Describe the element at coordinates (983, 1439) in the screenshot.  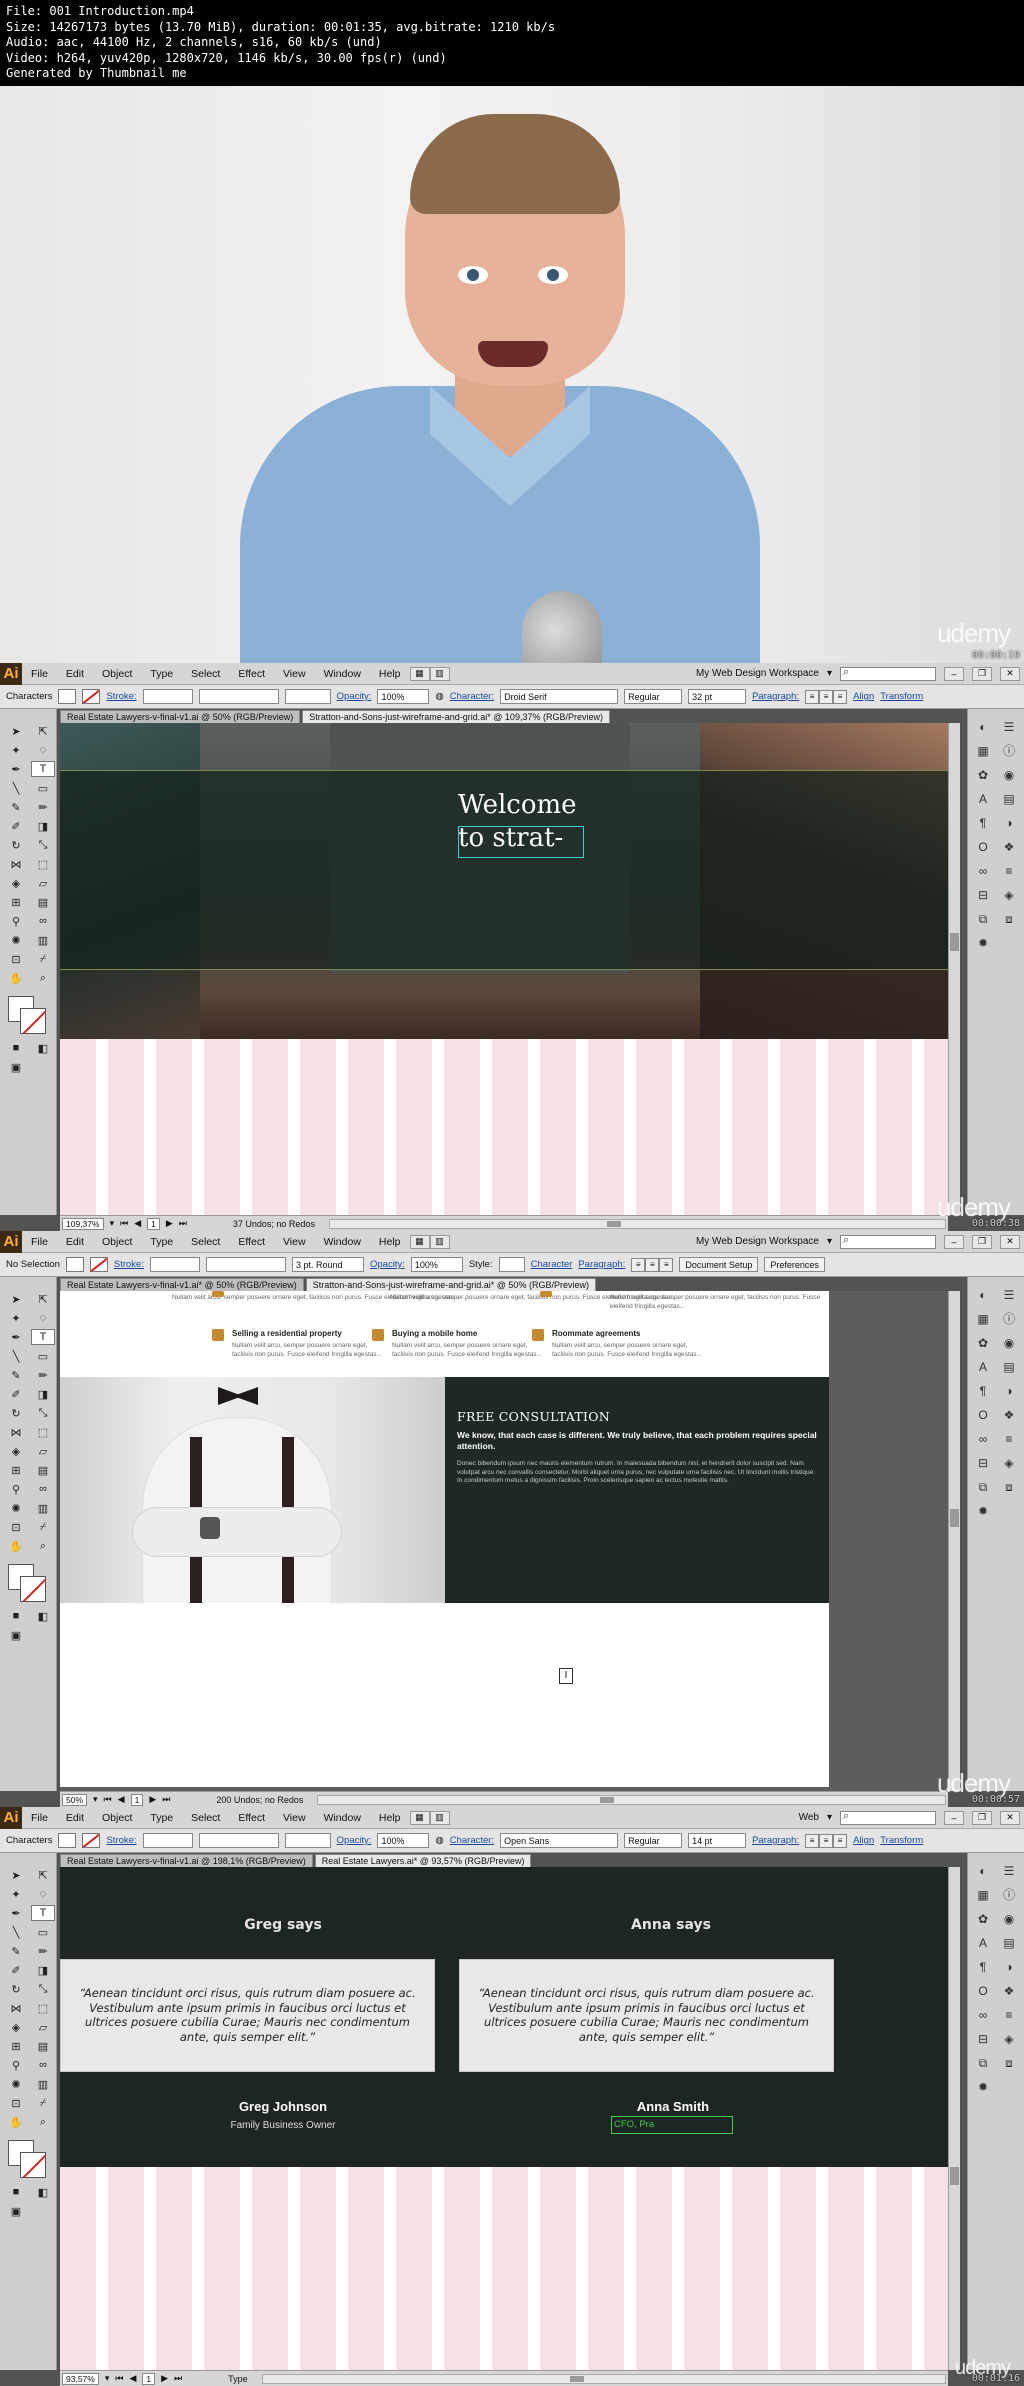
I see `links-panel-icon: ∞` at that location.